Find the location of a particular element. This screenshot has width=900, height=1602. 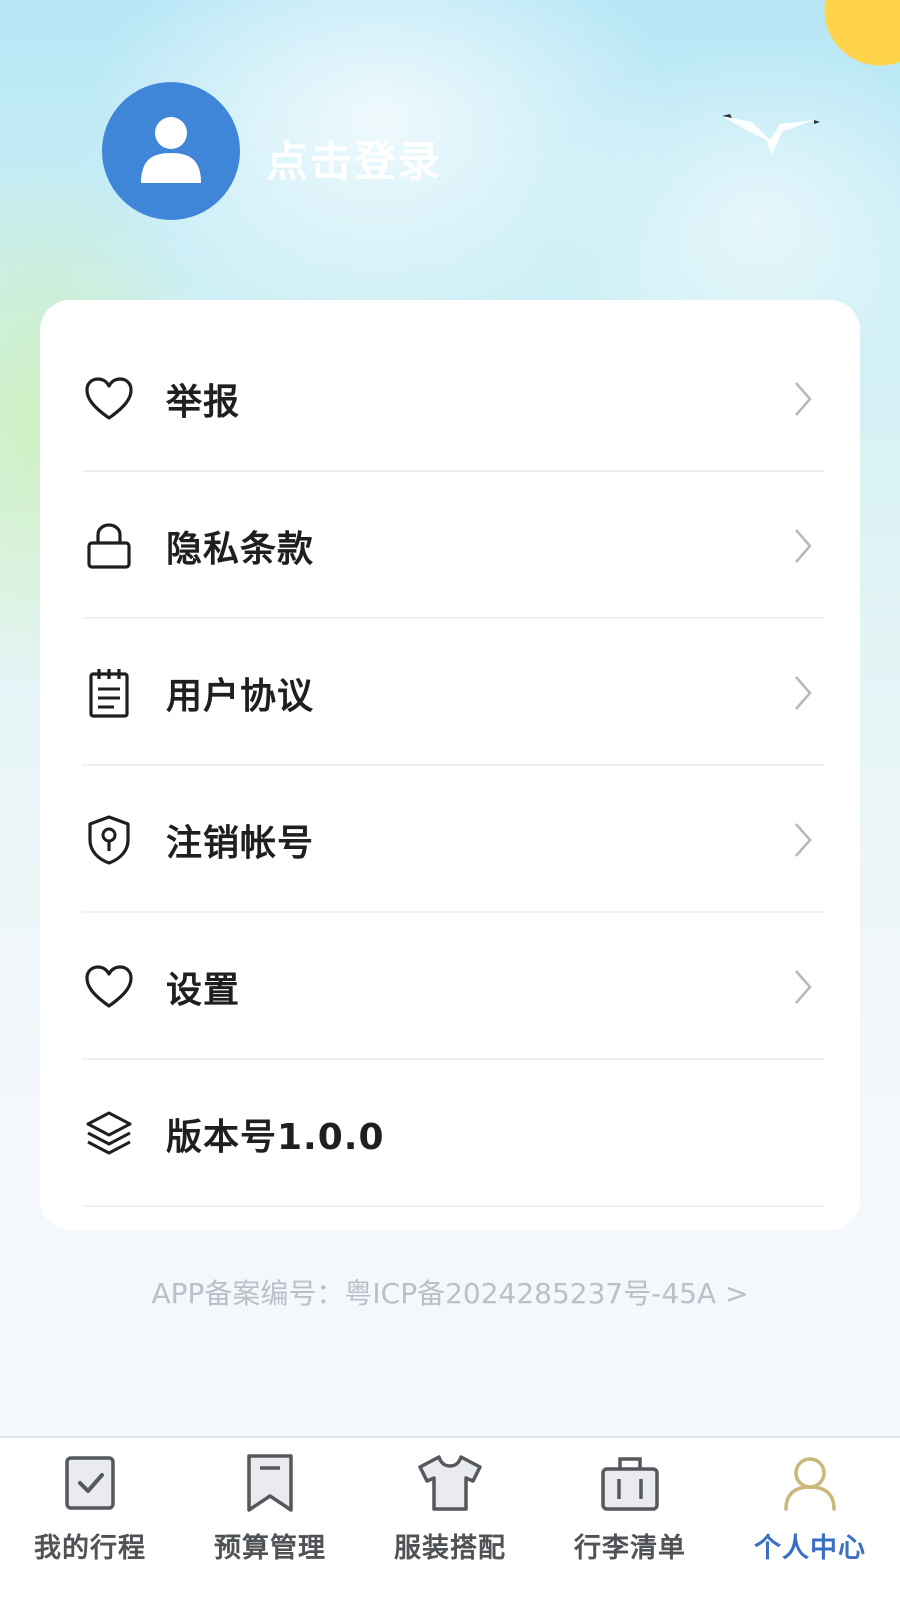

checklist-icon is located at coordinates (90, 1483).